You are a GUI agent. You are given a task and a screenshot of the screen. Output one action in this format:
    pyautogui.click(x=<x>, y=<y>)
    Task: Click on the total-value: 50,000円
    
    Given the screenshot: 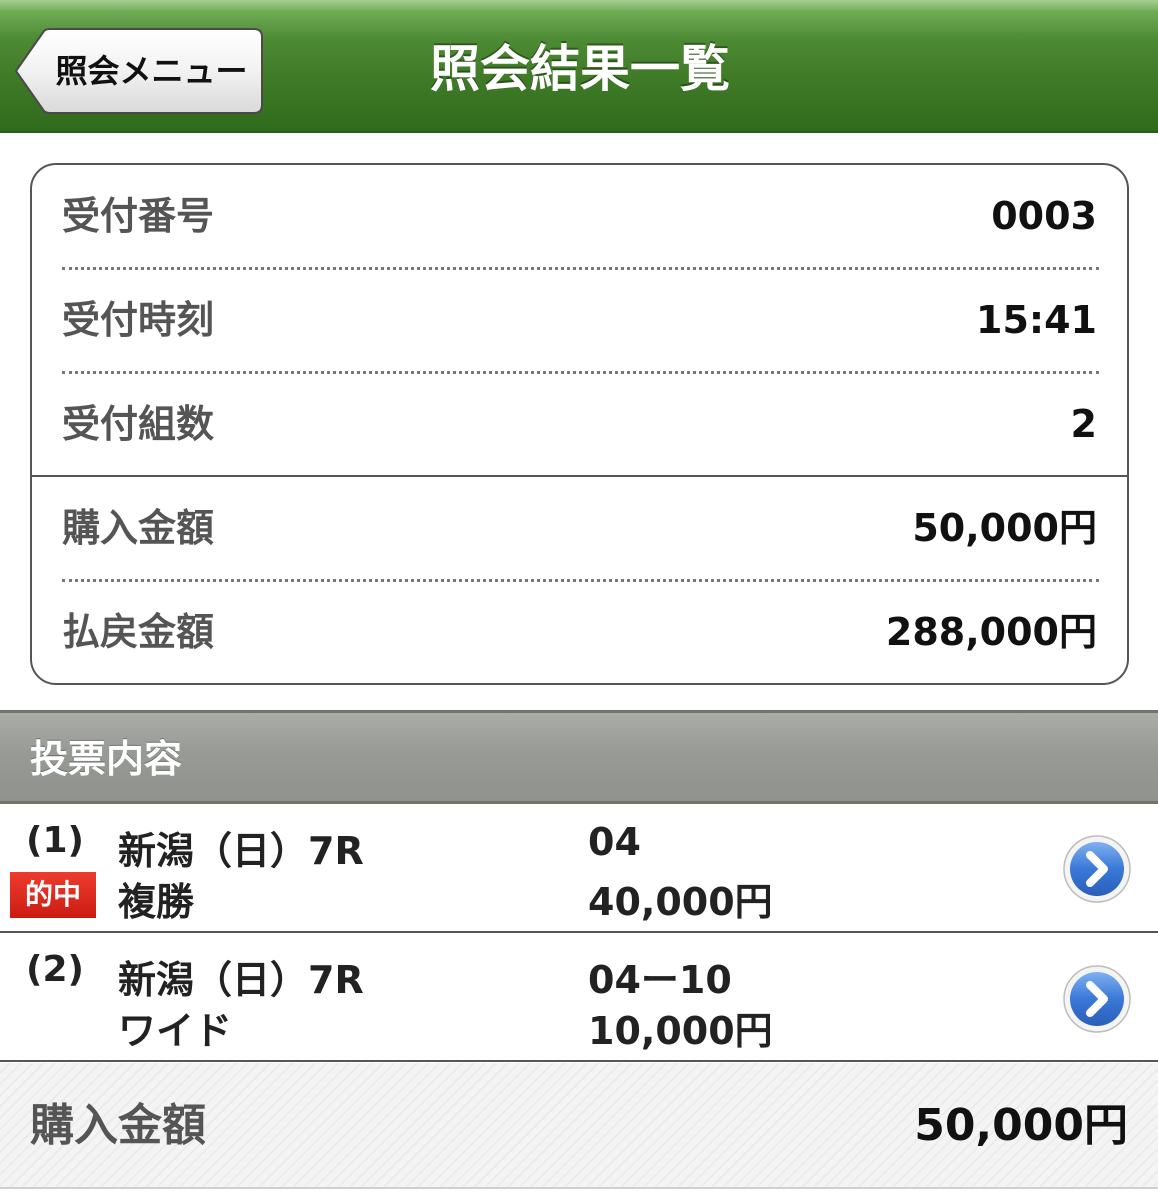 What is the action you would take?
    pyautogui.click(x=1021, y=1125)
    